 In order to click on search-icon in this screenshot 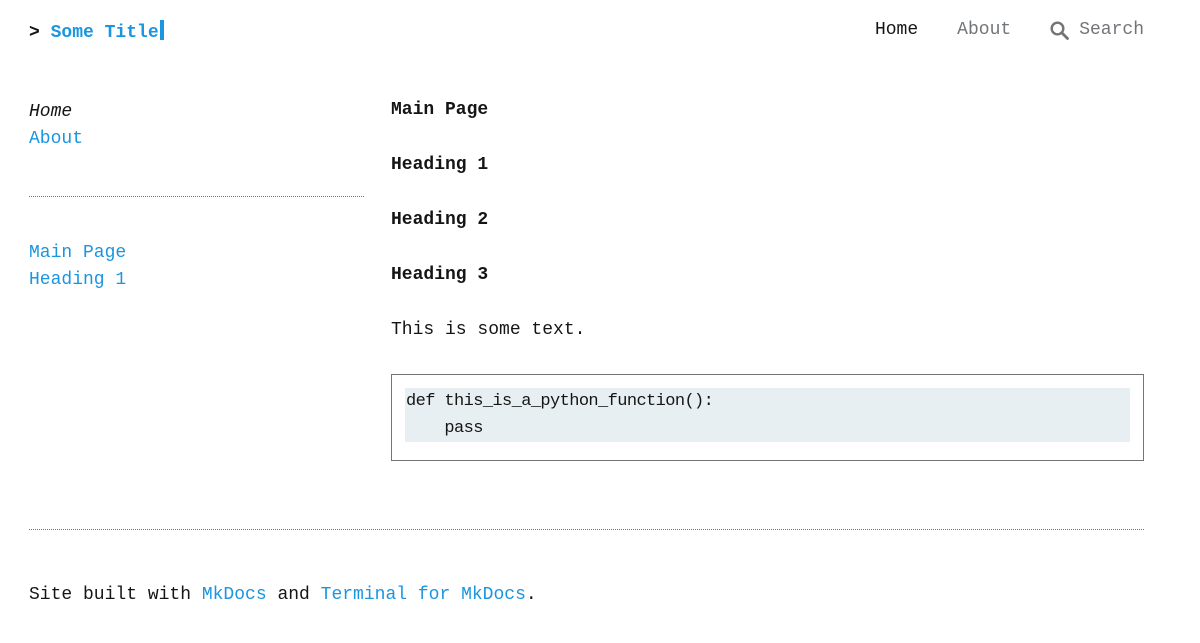, I will do `click(1060, 30)`.